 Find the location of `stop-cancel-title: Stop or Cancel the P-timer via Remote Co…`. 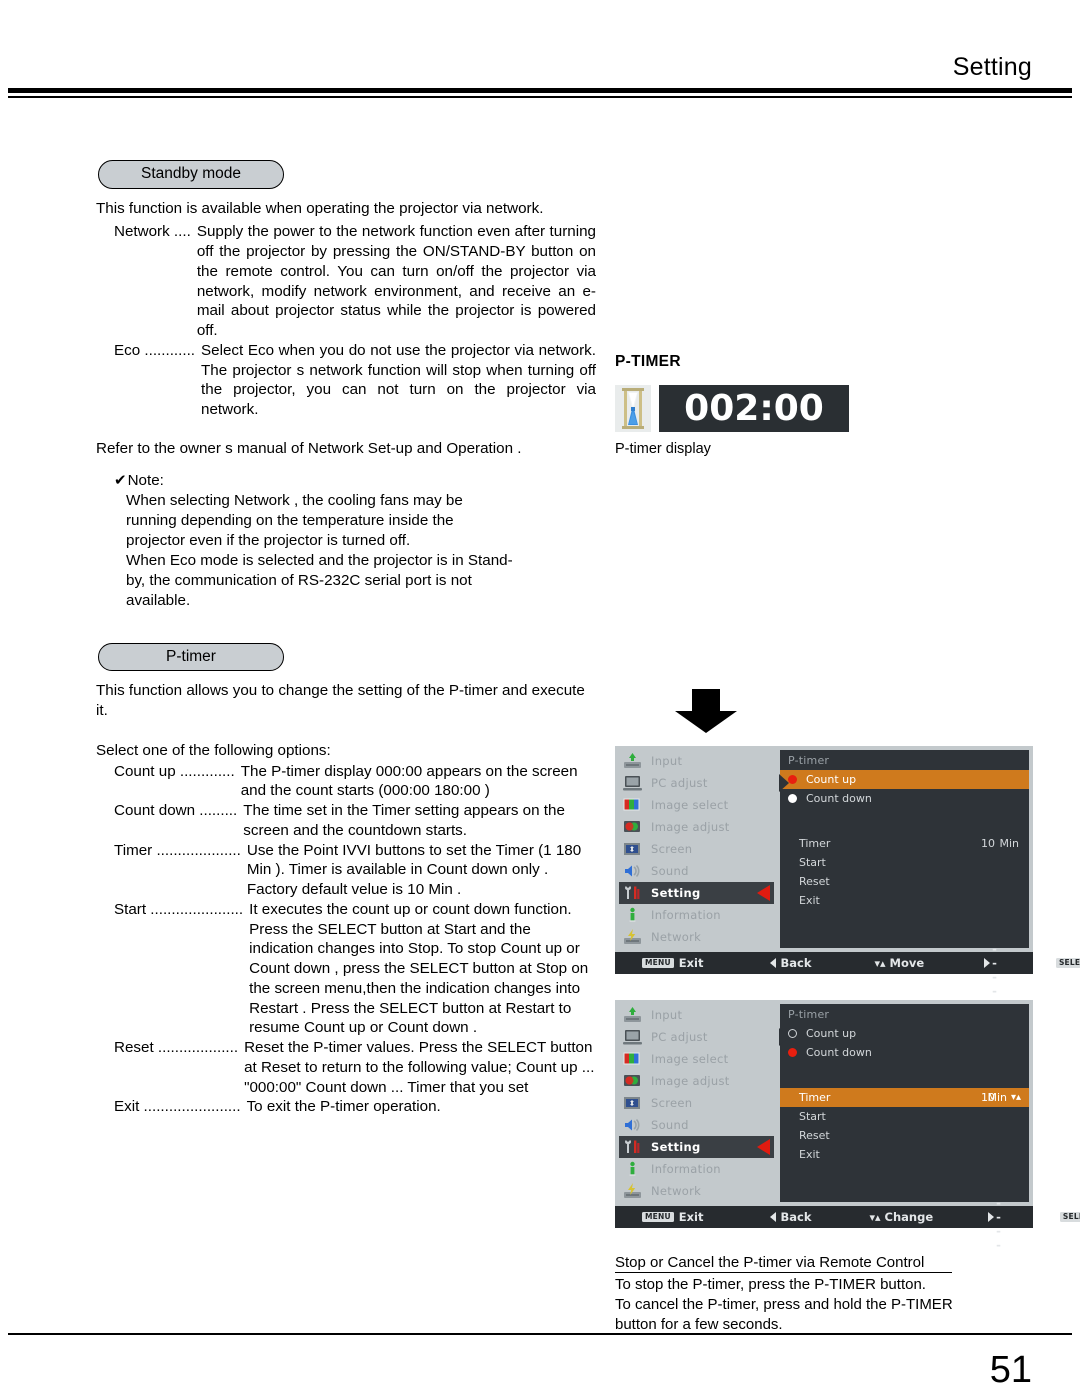

stop-cancel-title: Stop or Cancel the P-timer via Remote Co… is located at coordinates (784, 1263).